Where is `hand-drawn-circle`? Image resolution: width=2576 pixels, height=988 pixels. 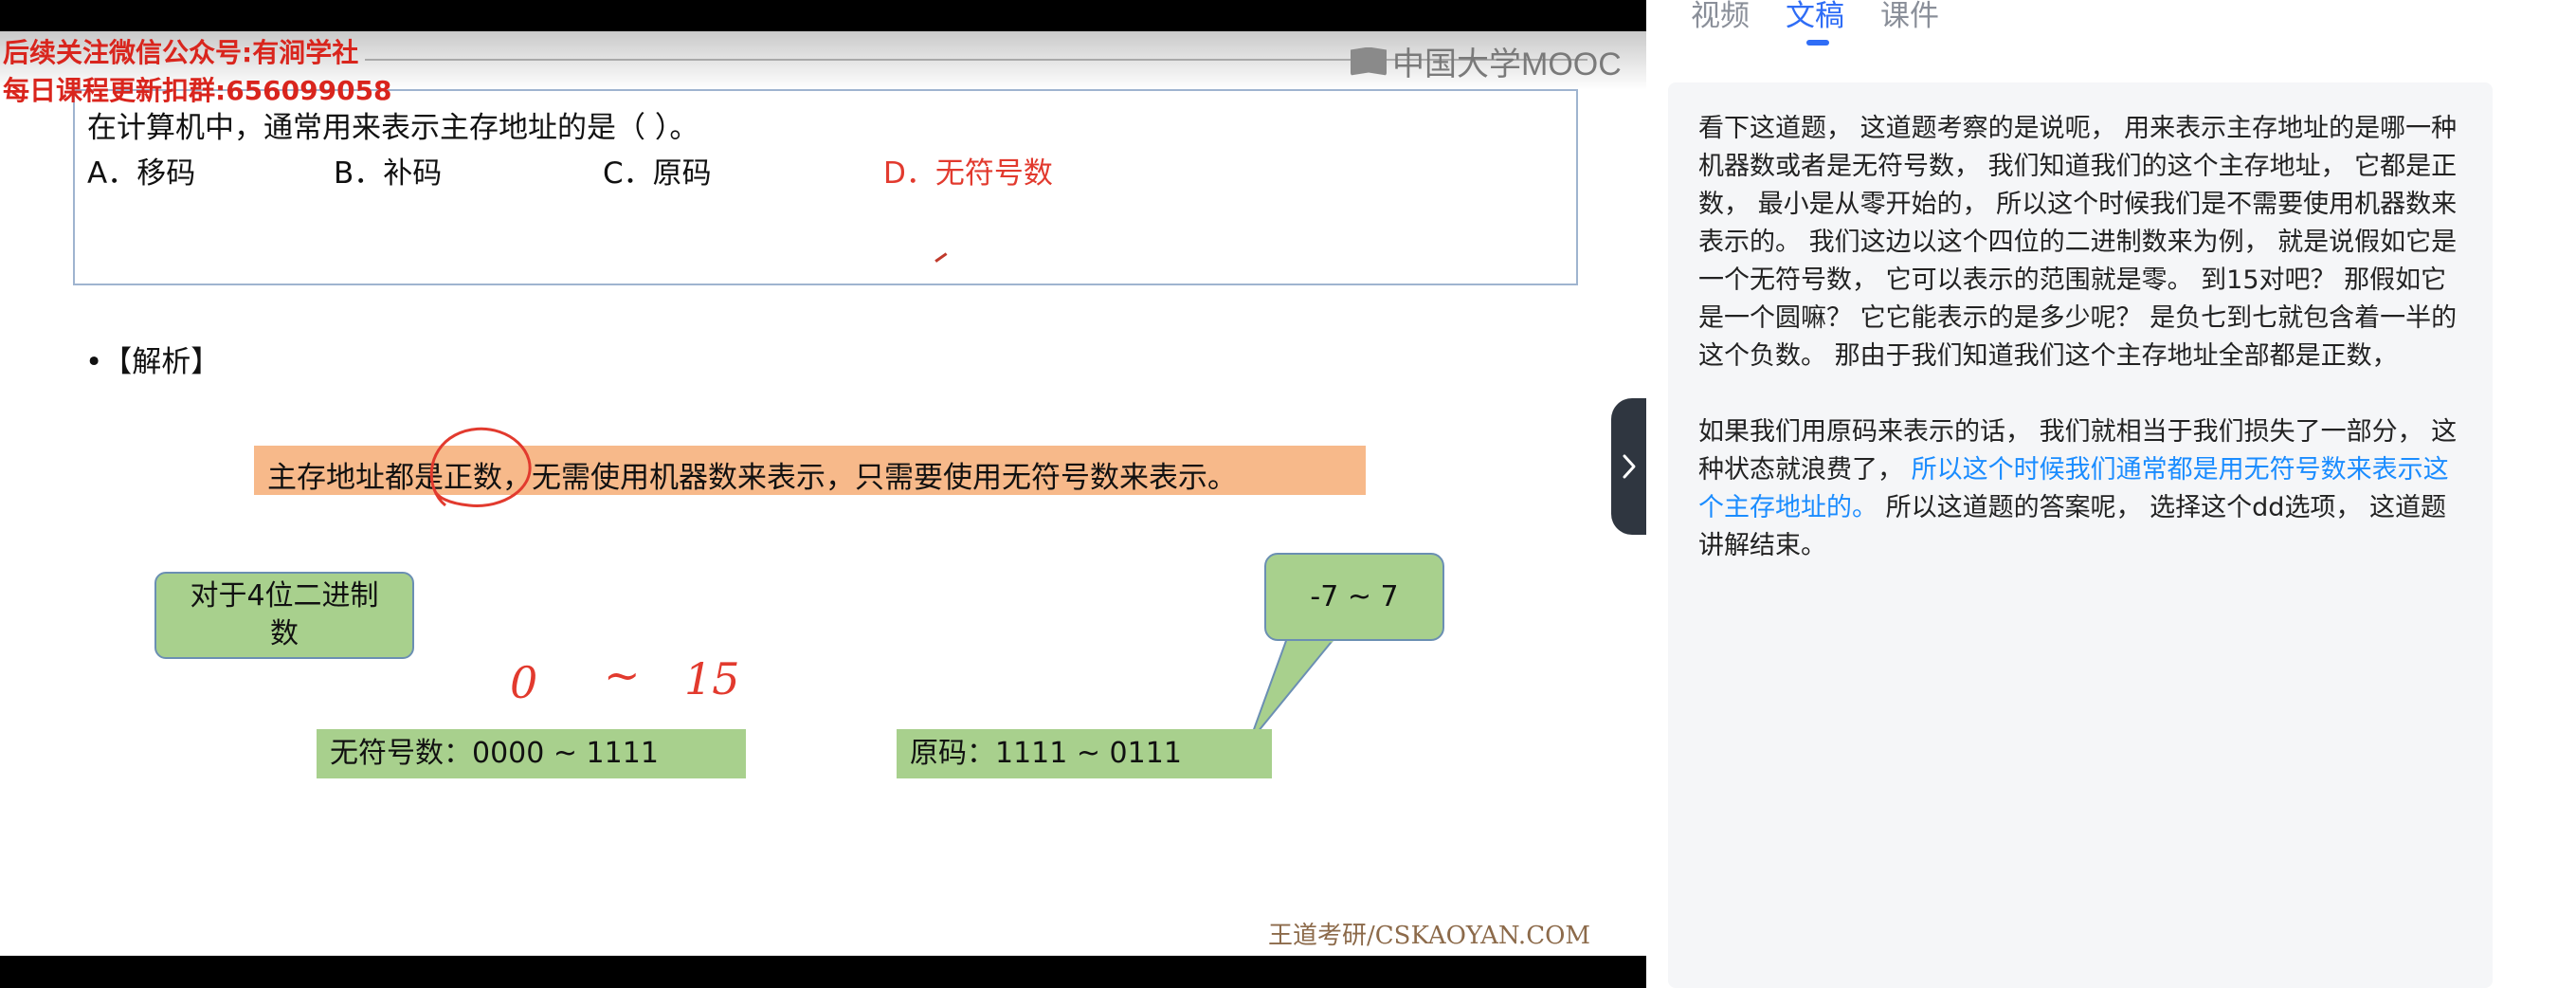
hand-drawn-circle is located at coordinates (480, 467).